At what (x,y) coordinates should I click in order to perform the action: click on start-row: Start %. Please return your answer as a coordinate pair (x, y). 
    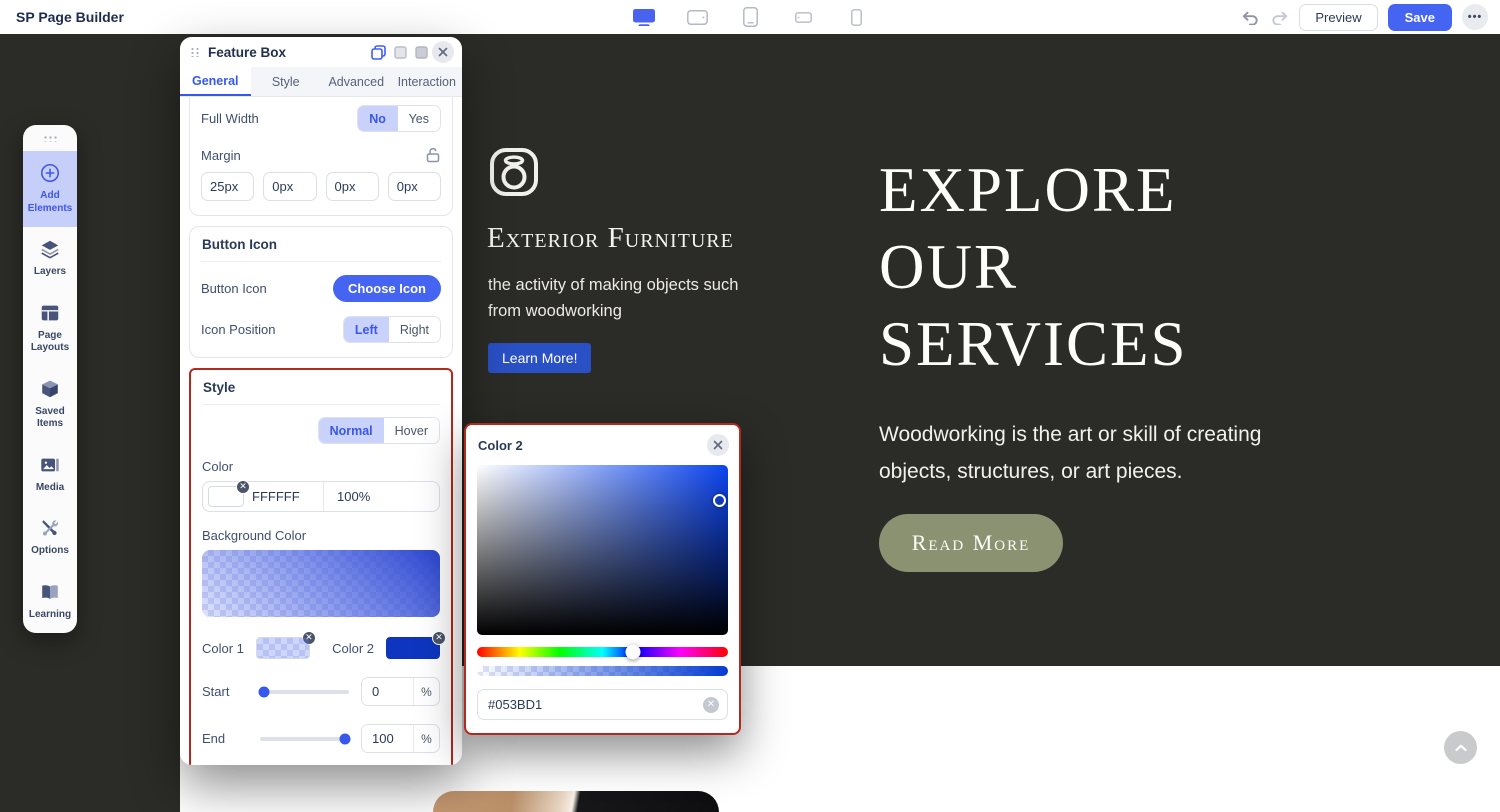
    Looking at the image, I should click on (321, 691).